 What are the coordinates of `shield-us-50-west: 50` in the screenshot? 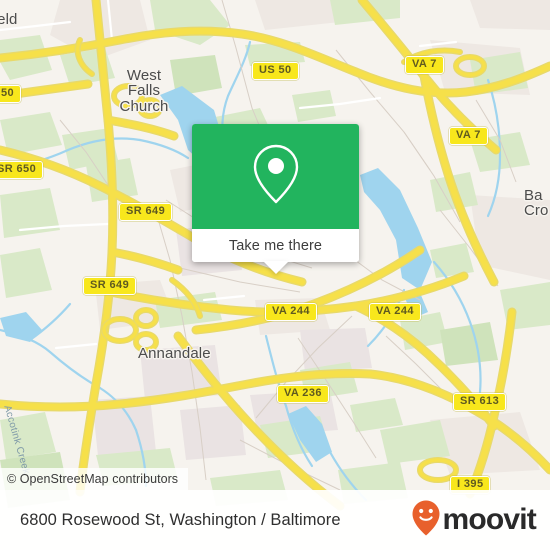 It's located at (11, 94).